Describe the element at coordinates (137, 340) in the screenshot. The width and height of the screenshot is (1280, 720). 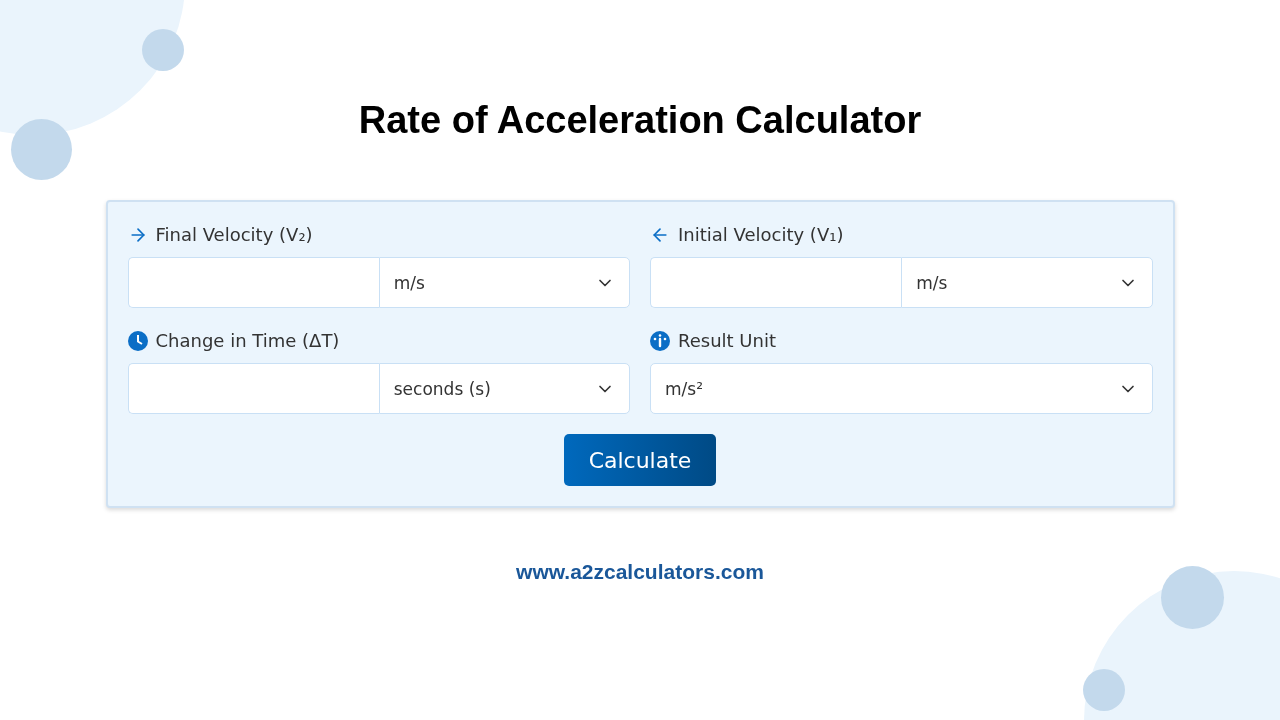
I see `clock-icon` at that location.